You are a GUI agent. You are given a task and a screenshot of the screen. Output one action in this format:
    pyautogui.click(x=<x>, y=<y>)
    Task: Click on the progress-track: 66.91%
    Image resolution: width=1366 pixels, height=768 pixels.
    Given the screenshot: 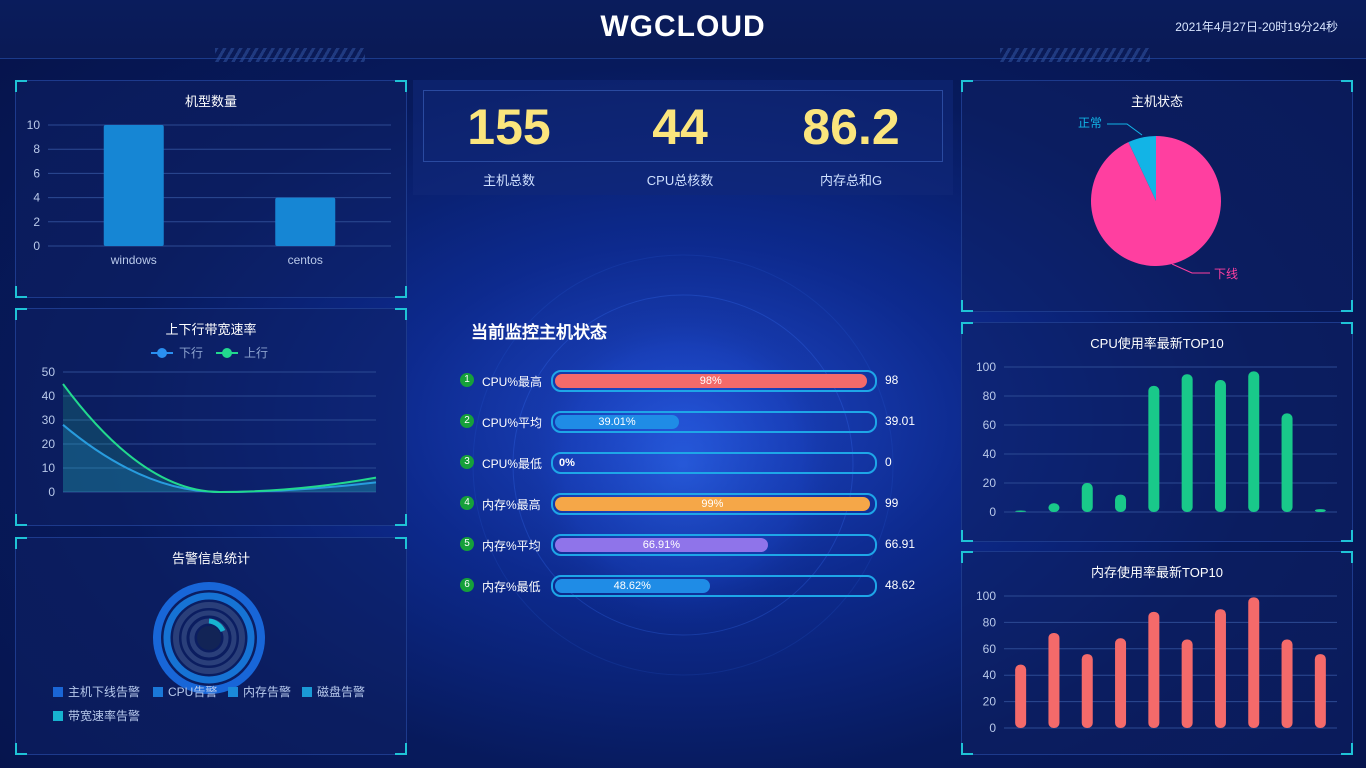 What is the action you would take?
    pyautogui.click(x=714, y=545)
    